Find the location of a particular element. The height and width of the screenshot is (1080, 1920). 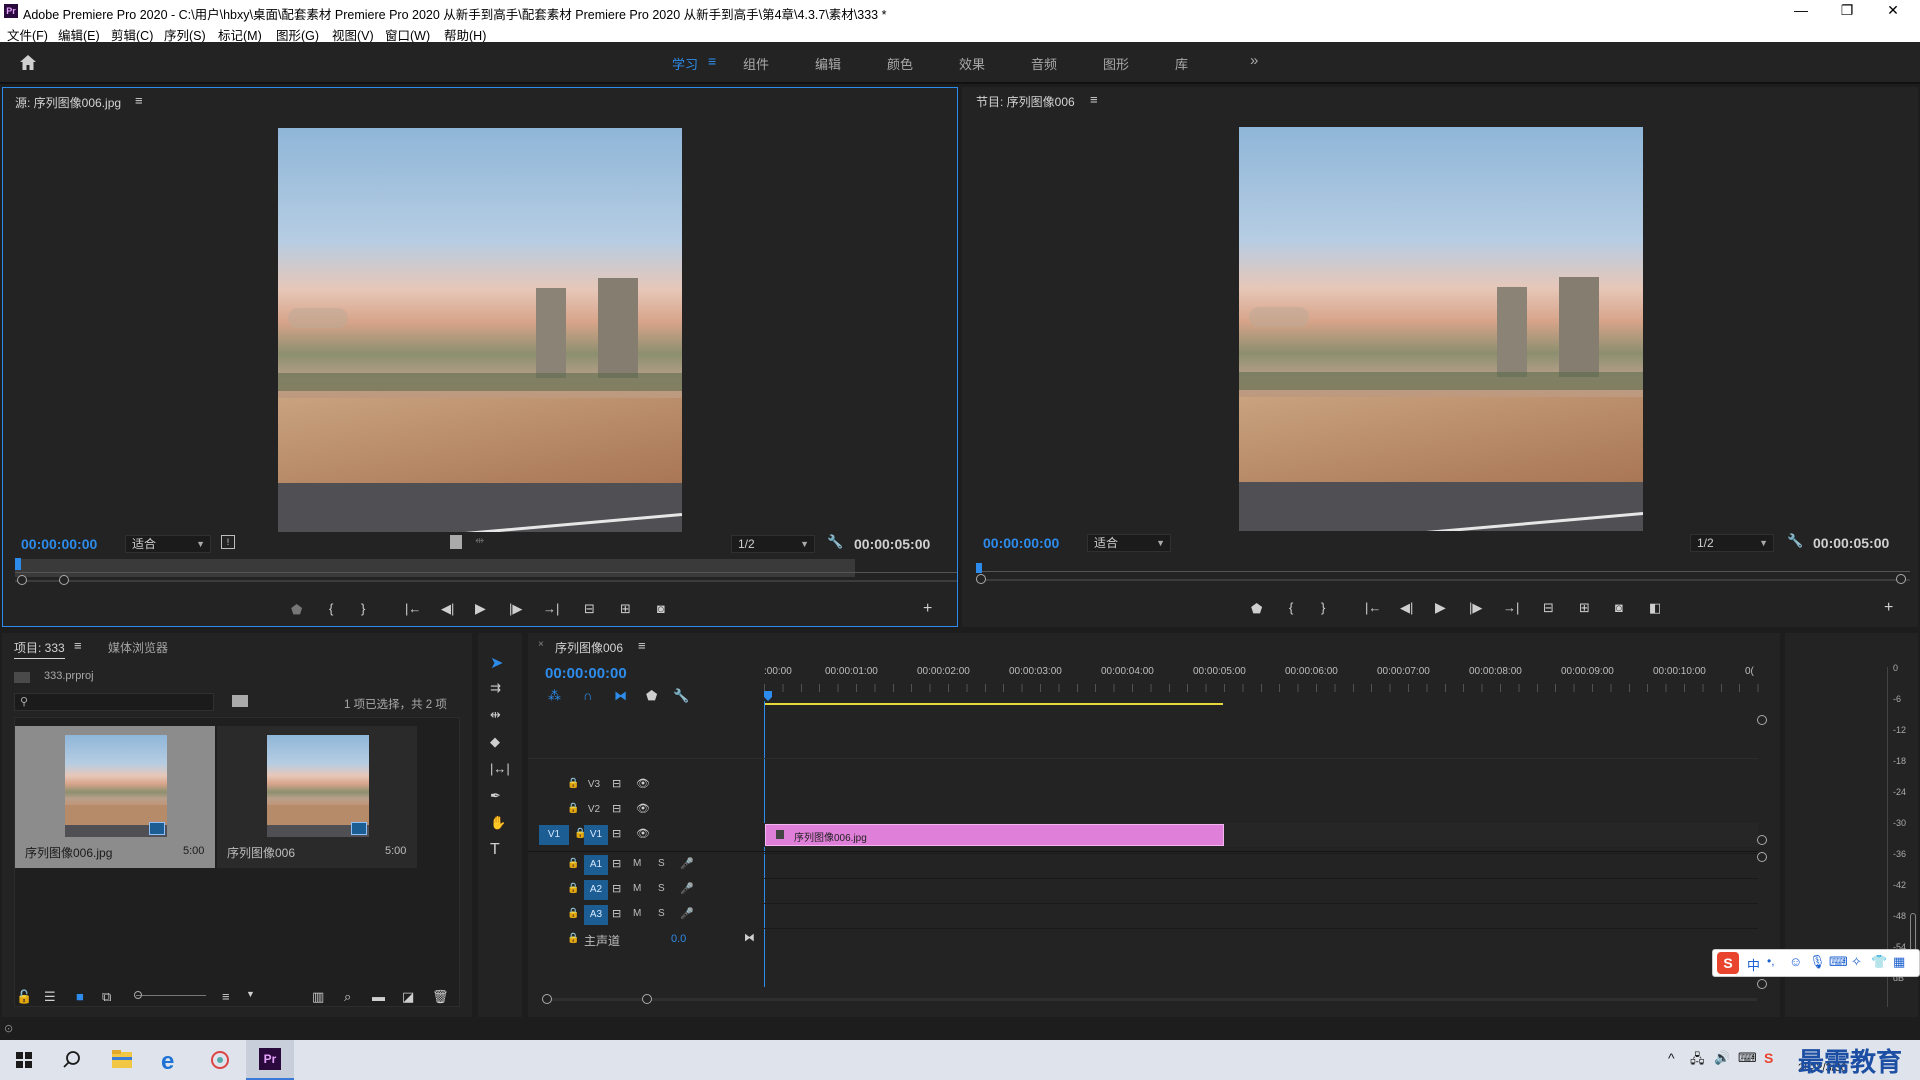

hand-tool-icon: ✋ is located at coordinates (498, 823).